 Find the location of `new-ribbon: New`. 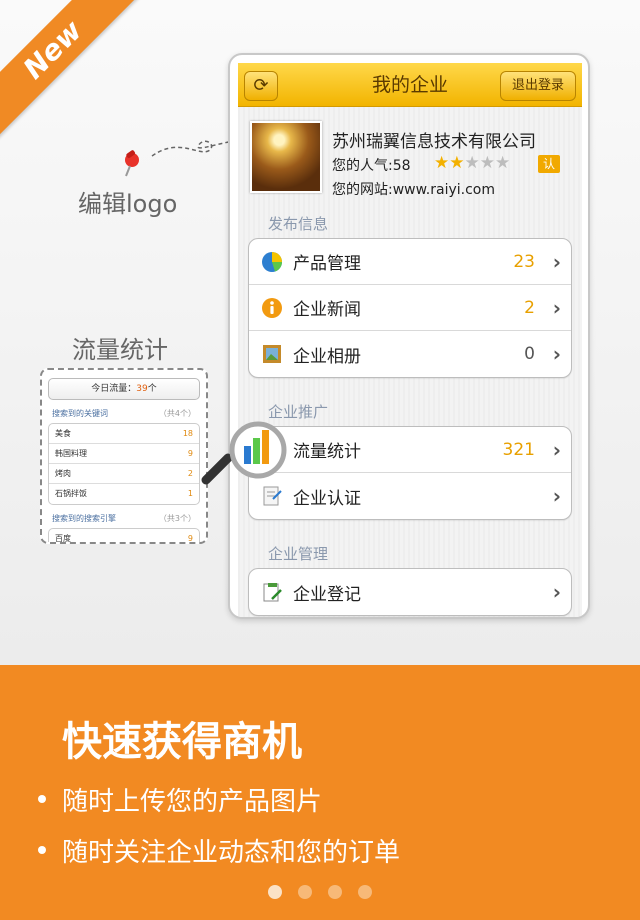

new-ribbon: New is located at coordinates (71, 70).